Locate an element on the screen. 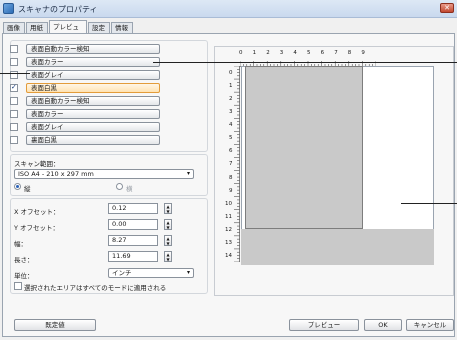 The height and width of the screenshot is (340, 457). ruler-label: 11 is located at coordinates (228, 216).